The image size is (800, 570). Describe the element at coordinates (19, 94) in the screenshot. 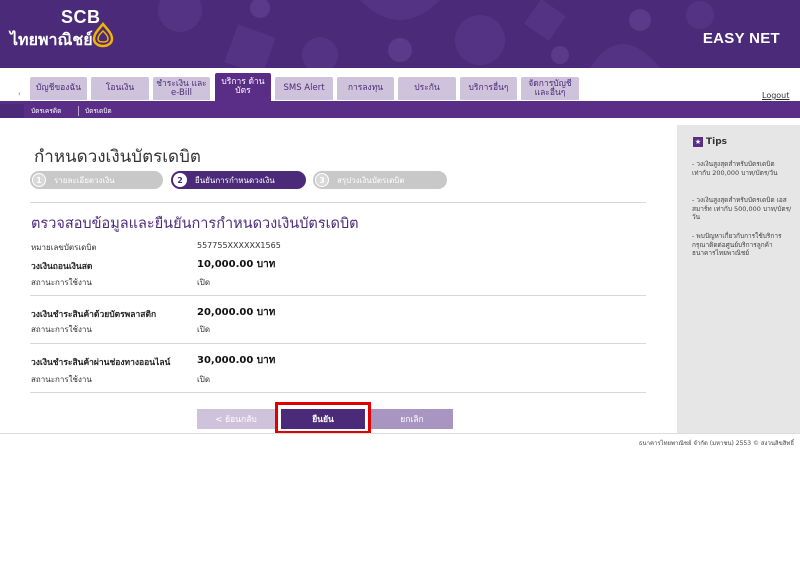

I see `chevron-left-icon: ‹` at that location.